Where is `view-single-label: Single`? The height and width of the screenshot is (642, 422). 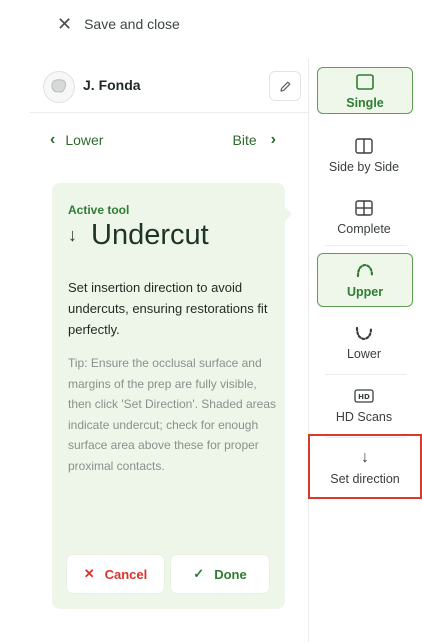 view-single-label: Single is located at coordinates (365, 102).